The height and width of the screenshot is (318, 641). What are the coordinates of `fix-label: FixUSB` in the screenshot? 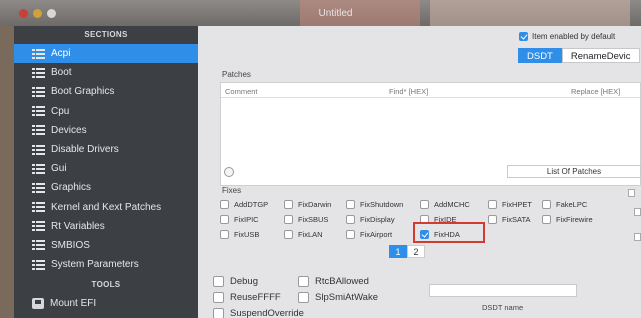 It's located at (247, 234).